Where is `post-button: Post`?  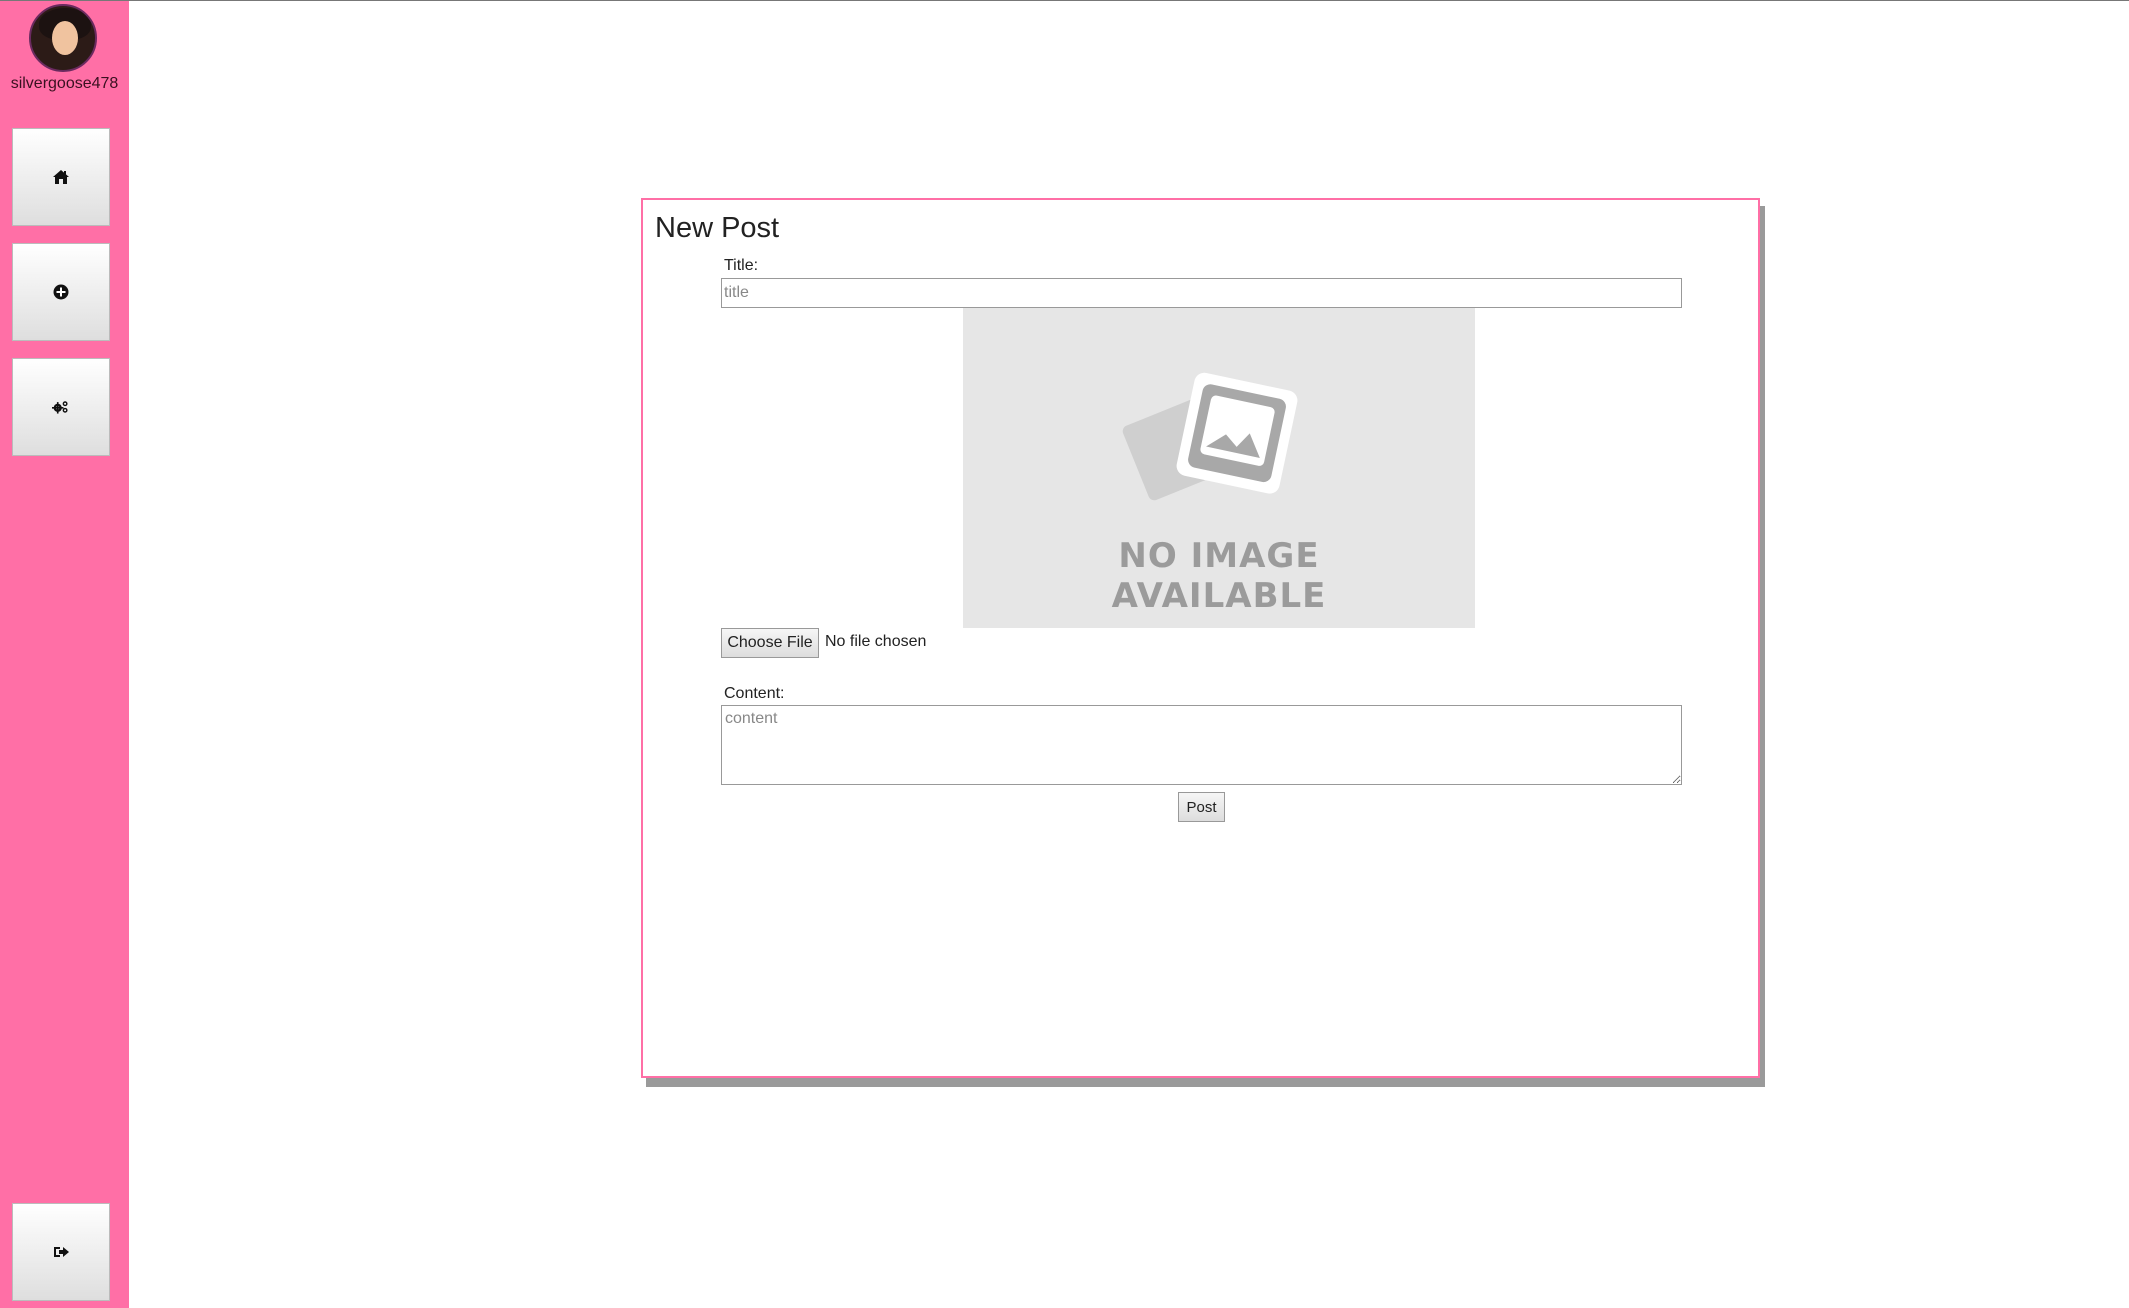 post-button: Post is located at coordinates (1201, 807).